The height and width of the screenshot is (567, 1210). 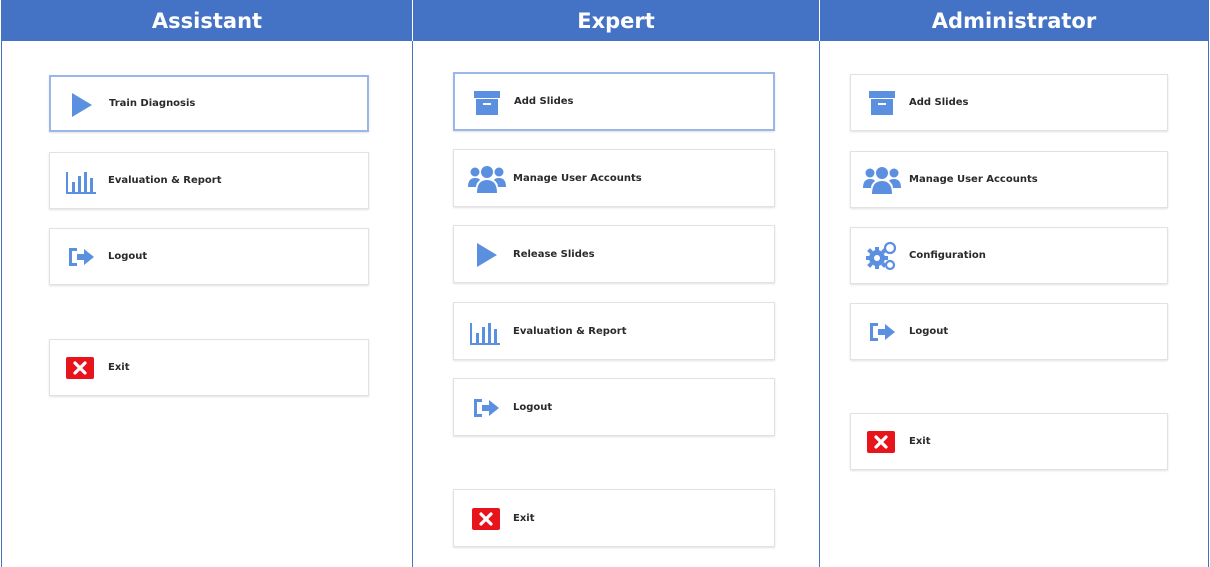 I want to click on button-label: Configuration, so click(x=947, y=255).